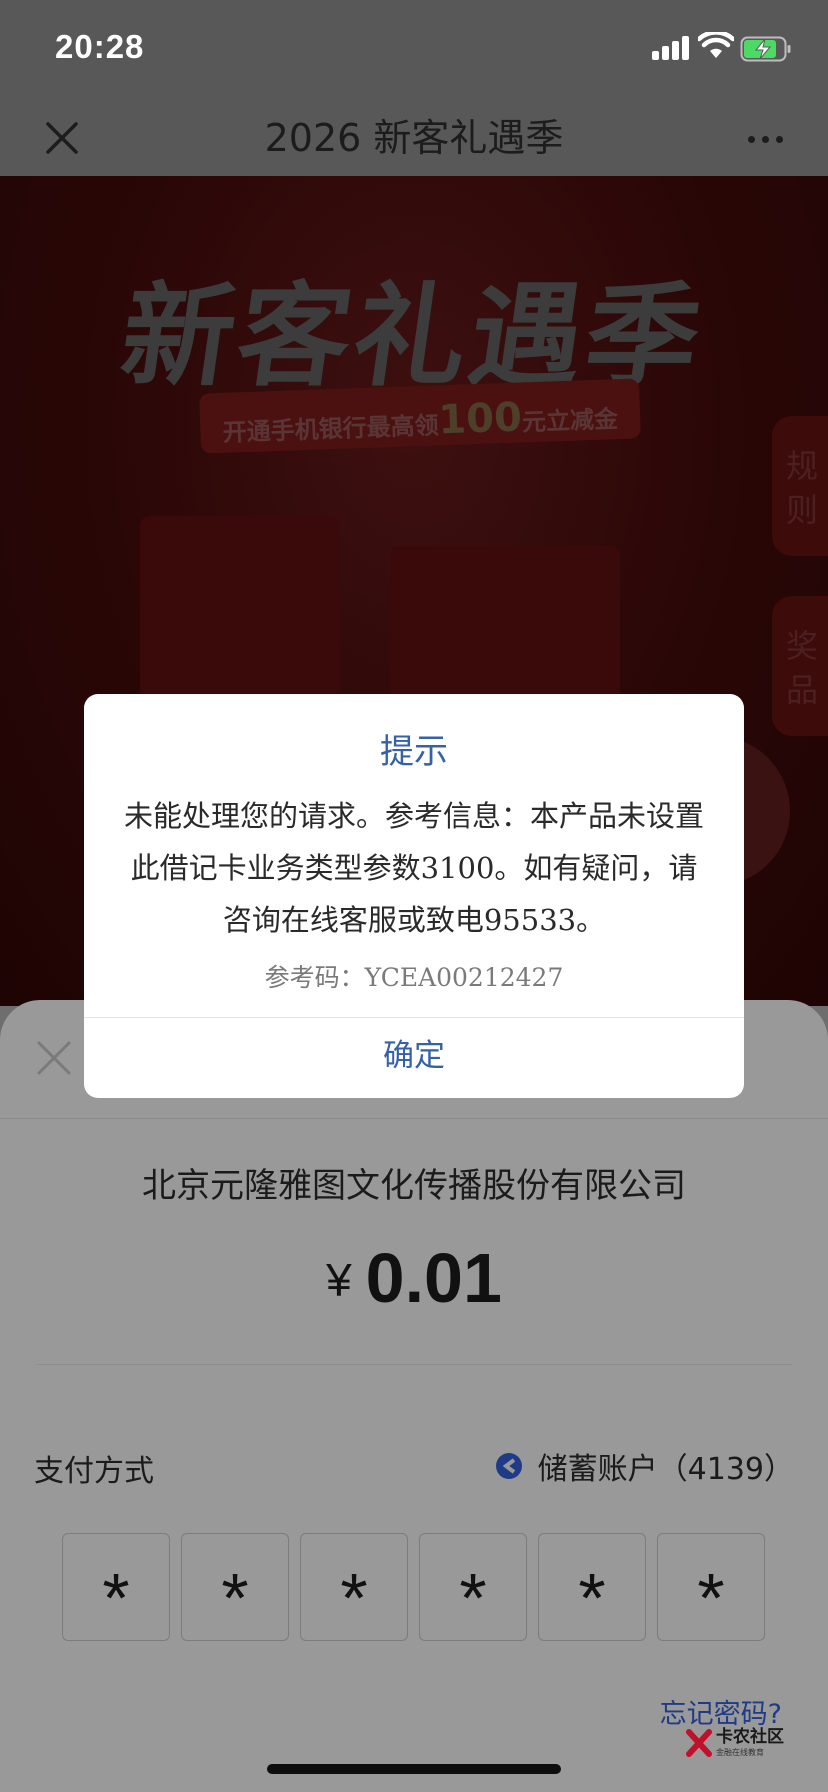 The height and width of the screenshot is (1792, 828). Describe the element at coordinates (766, 138) in the screenshot. I see `more-options-icon` at that location.